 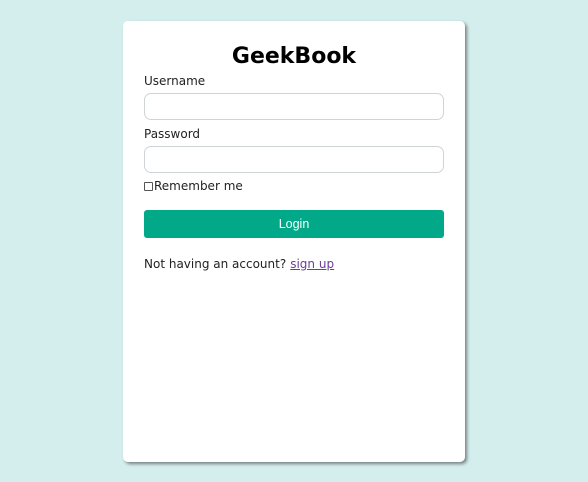 I want to click on signup-prompt: Not having an account?, so click(x=215, y=264).